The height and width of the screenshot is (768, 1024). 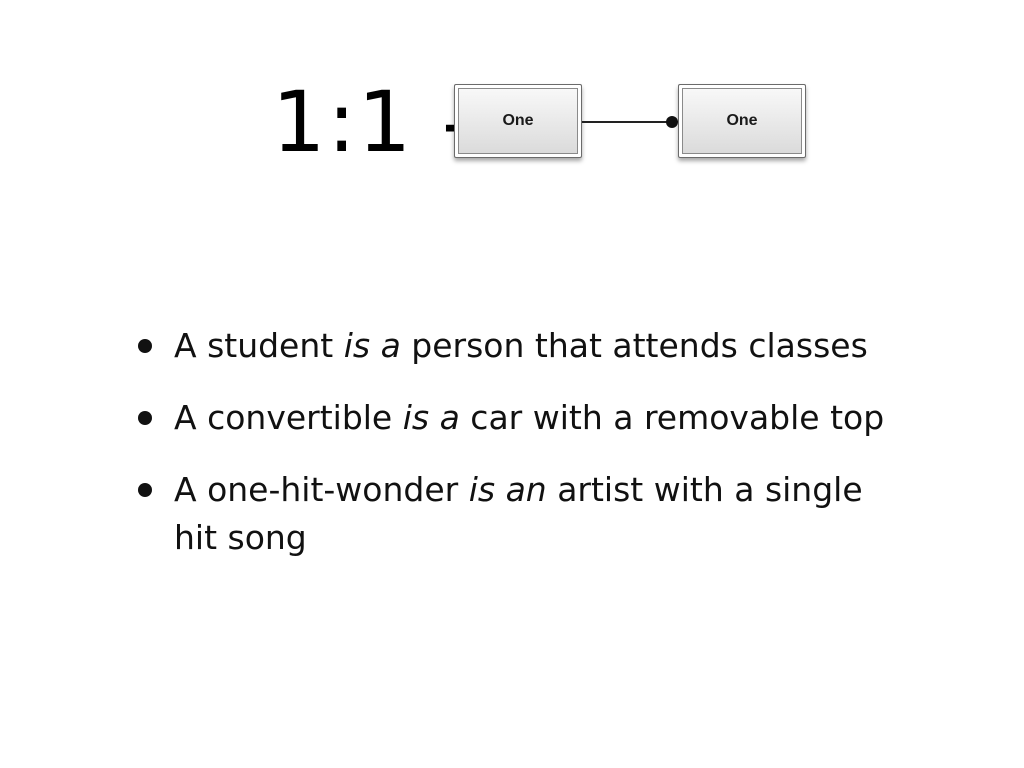 What do you see at coordinates (634, 345) in the screenshot?
I see `bullet-text: person that attends classes` at bounding box center [634, 345].